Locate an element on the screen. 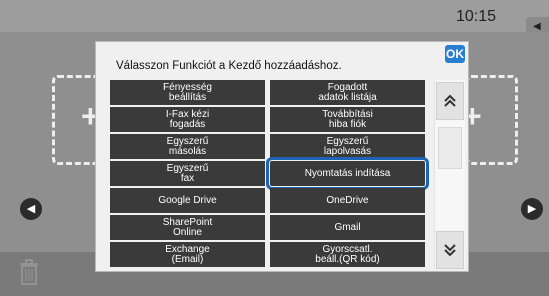 The height and width of the screenshot is (296, 549). function-button-label: Gyorscsatl. beáll.(QR kód) is located at coordinates (347, 254).